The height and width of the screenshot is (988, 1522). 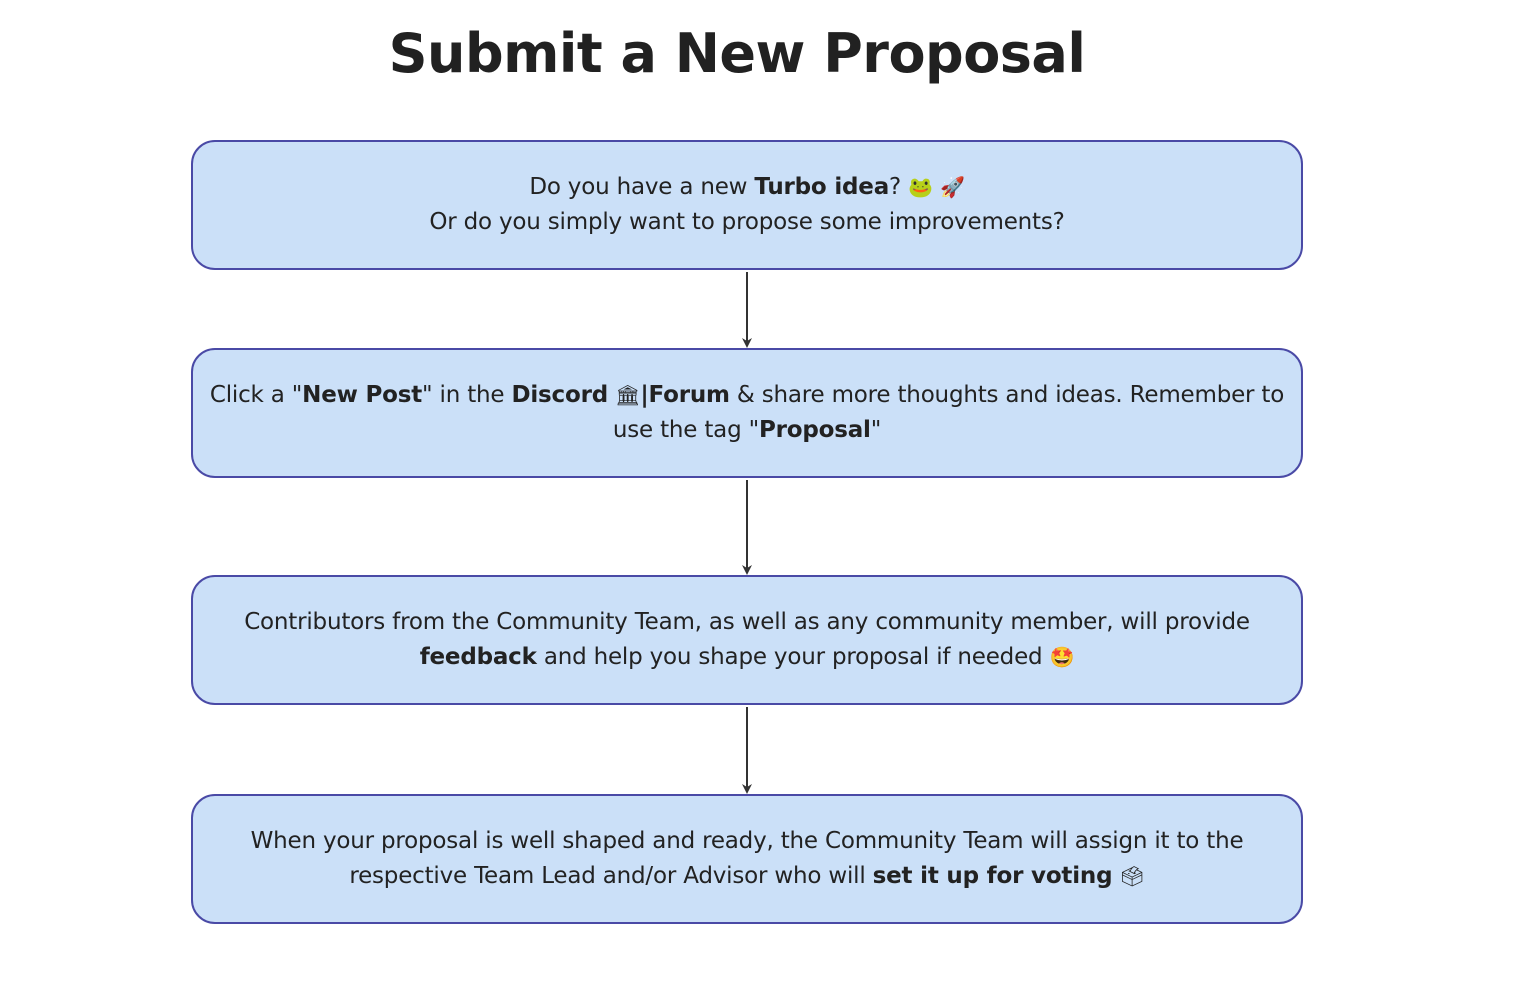 I want to click on star-struck-icon: 🤩, so click(x=1062, y=657).